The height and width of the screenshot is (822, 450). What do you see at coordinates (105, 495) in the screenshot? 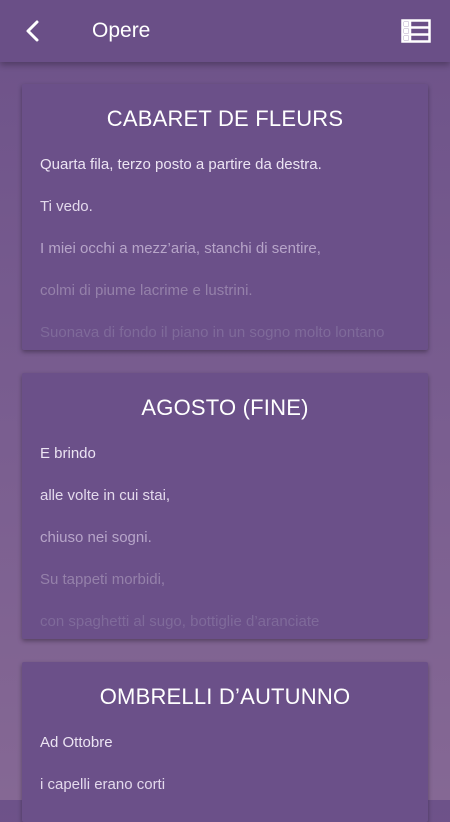
I see `poem-line: alle volte in cui stai,` at bounding box center [105, 495].